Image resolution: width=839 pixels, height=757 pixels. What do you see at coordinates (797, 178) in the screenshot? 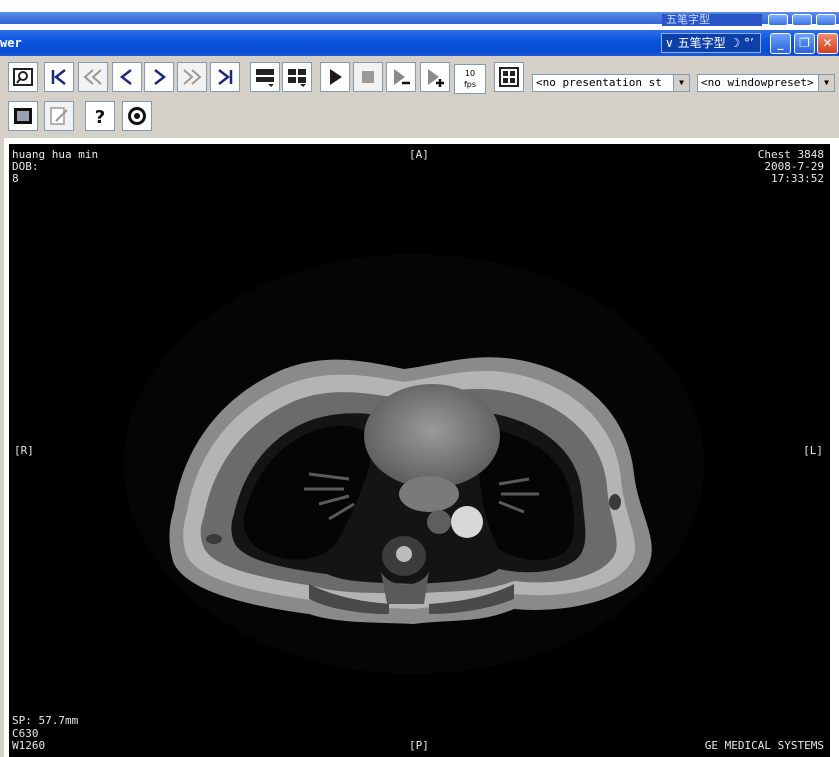
I see `study-time: 17:33:52` at bounding box center [797, 178].